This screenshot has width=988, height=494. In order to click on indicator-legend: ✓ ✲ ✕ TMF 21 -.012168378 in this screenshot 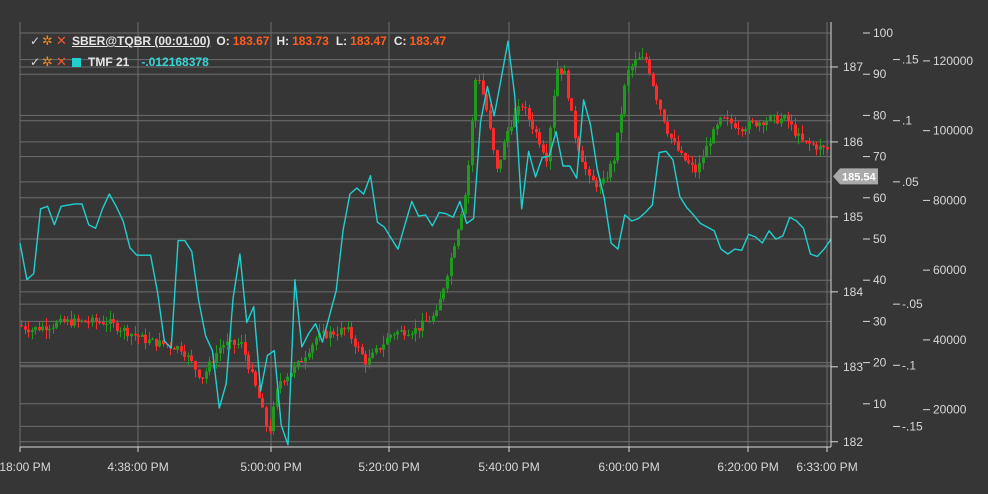, I will do `click(119, 62)`.